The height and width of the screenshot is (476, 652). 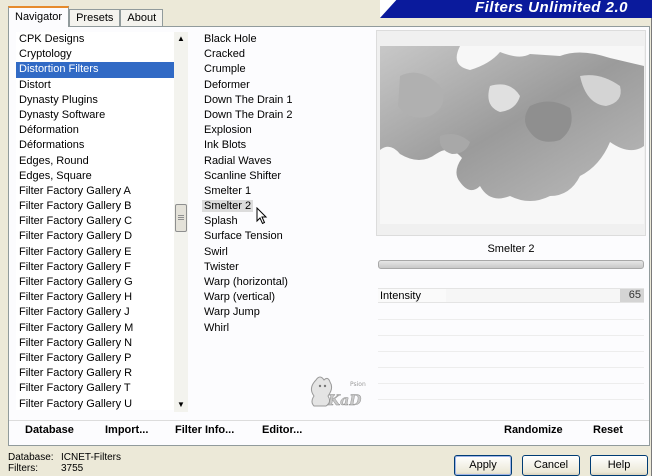 I want to click on parameter-empty-rows, so click(x=511, y=358).